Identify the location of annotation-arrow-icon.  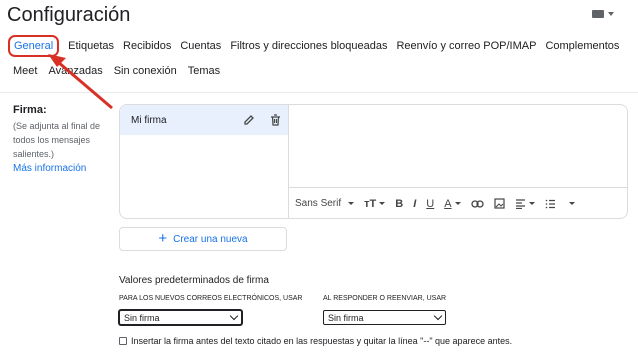
(80, 82).